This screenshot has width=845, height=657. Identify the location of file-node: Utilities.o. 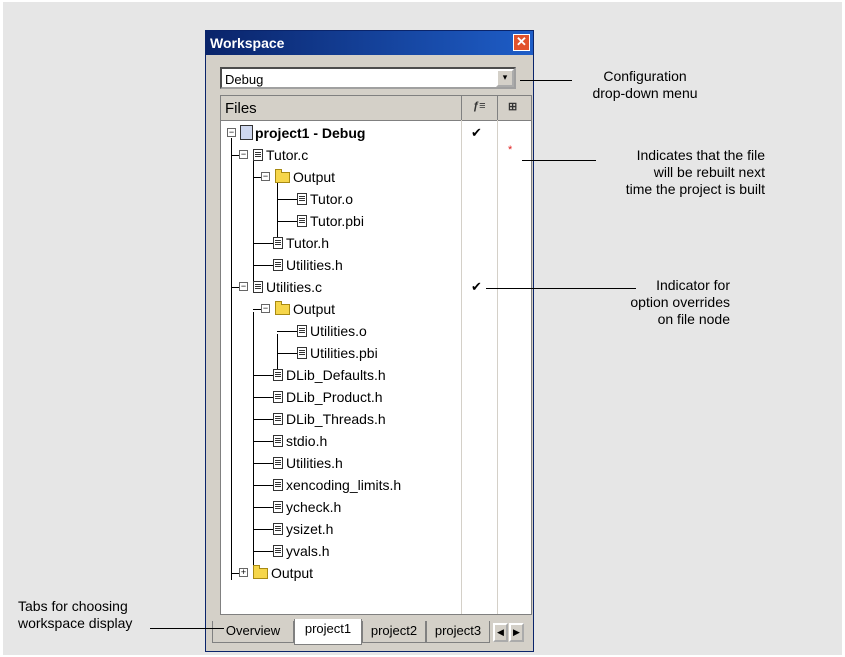
(377, 331).